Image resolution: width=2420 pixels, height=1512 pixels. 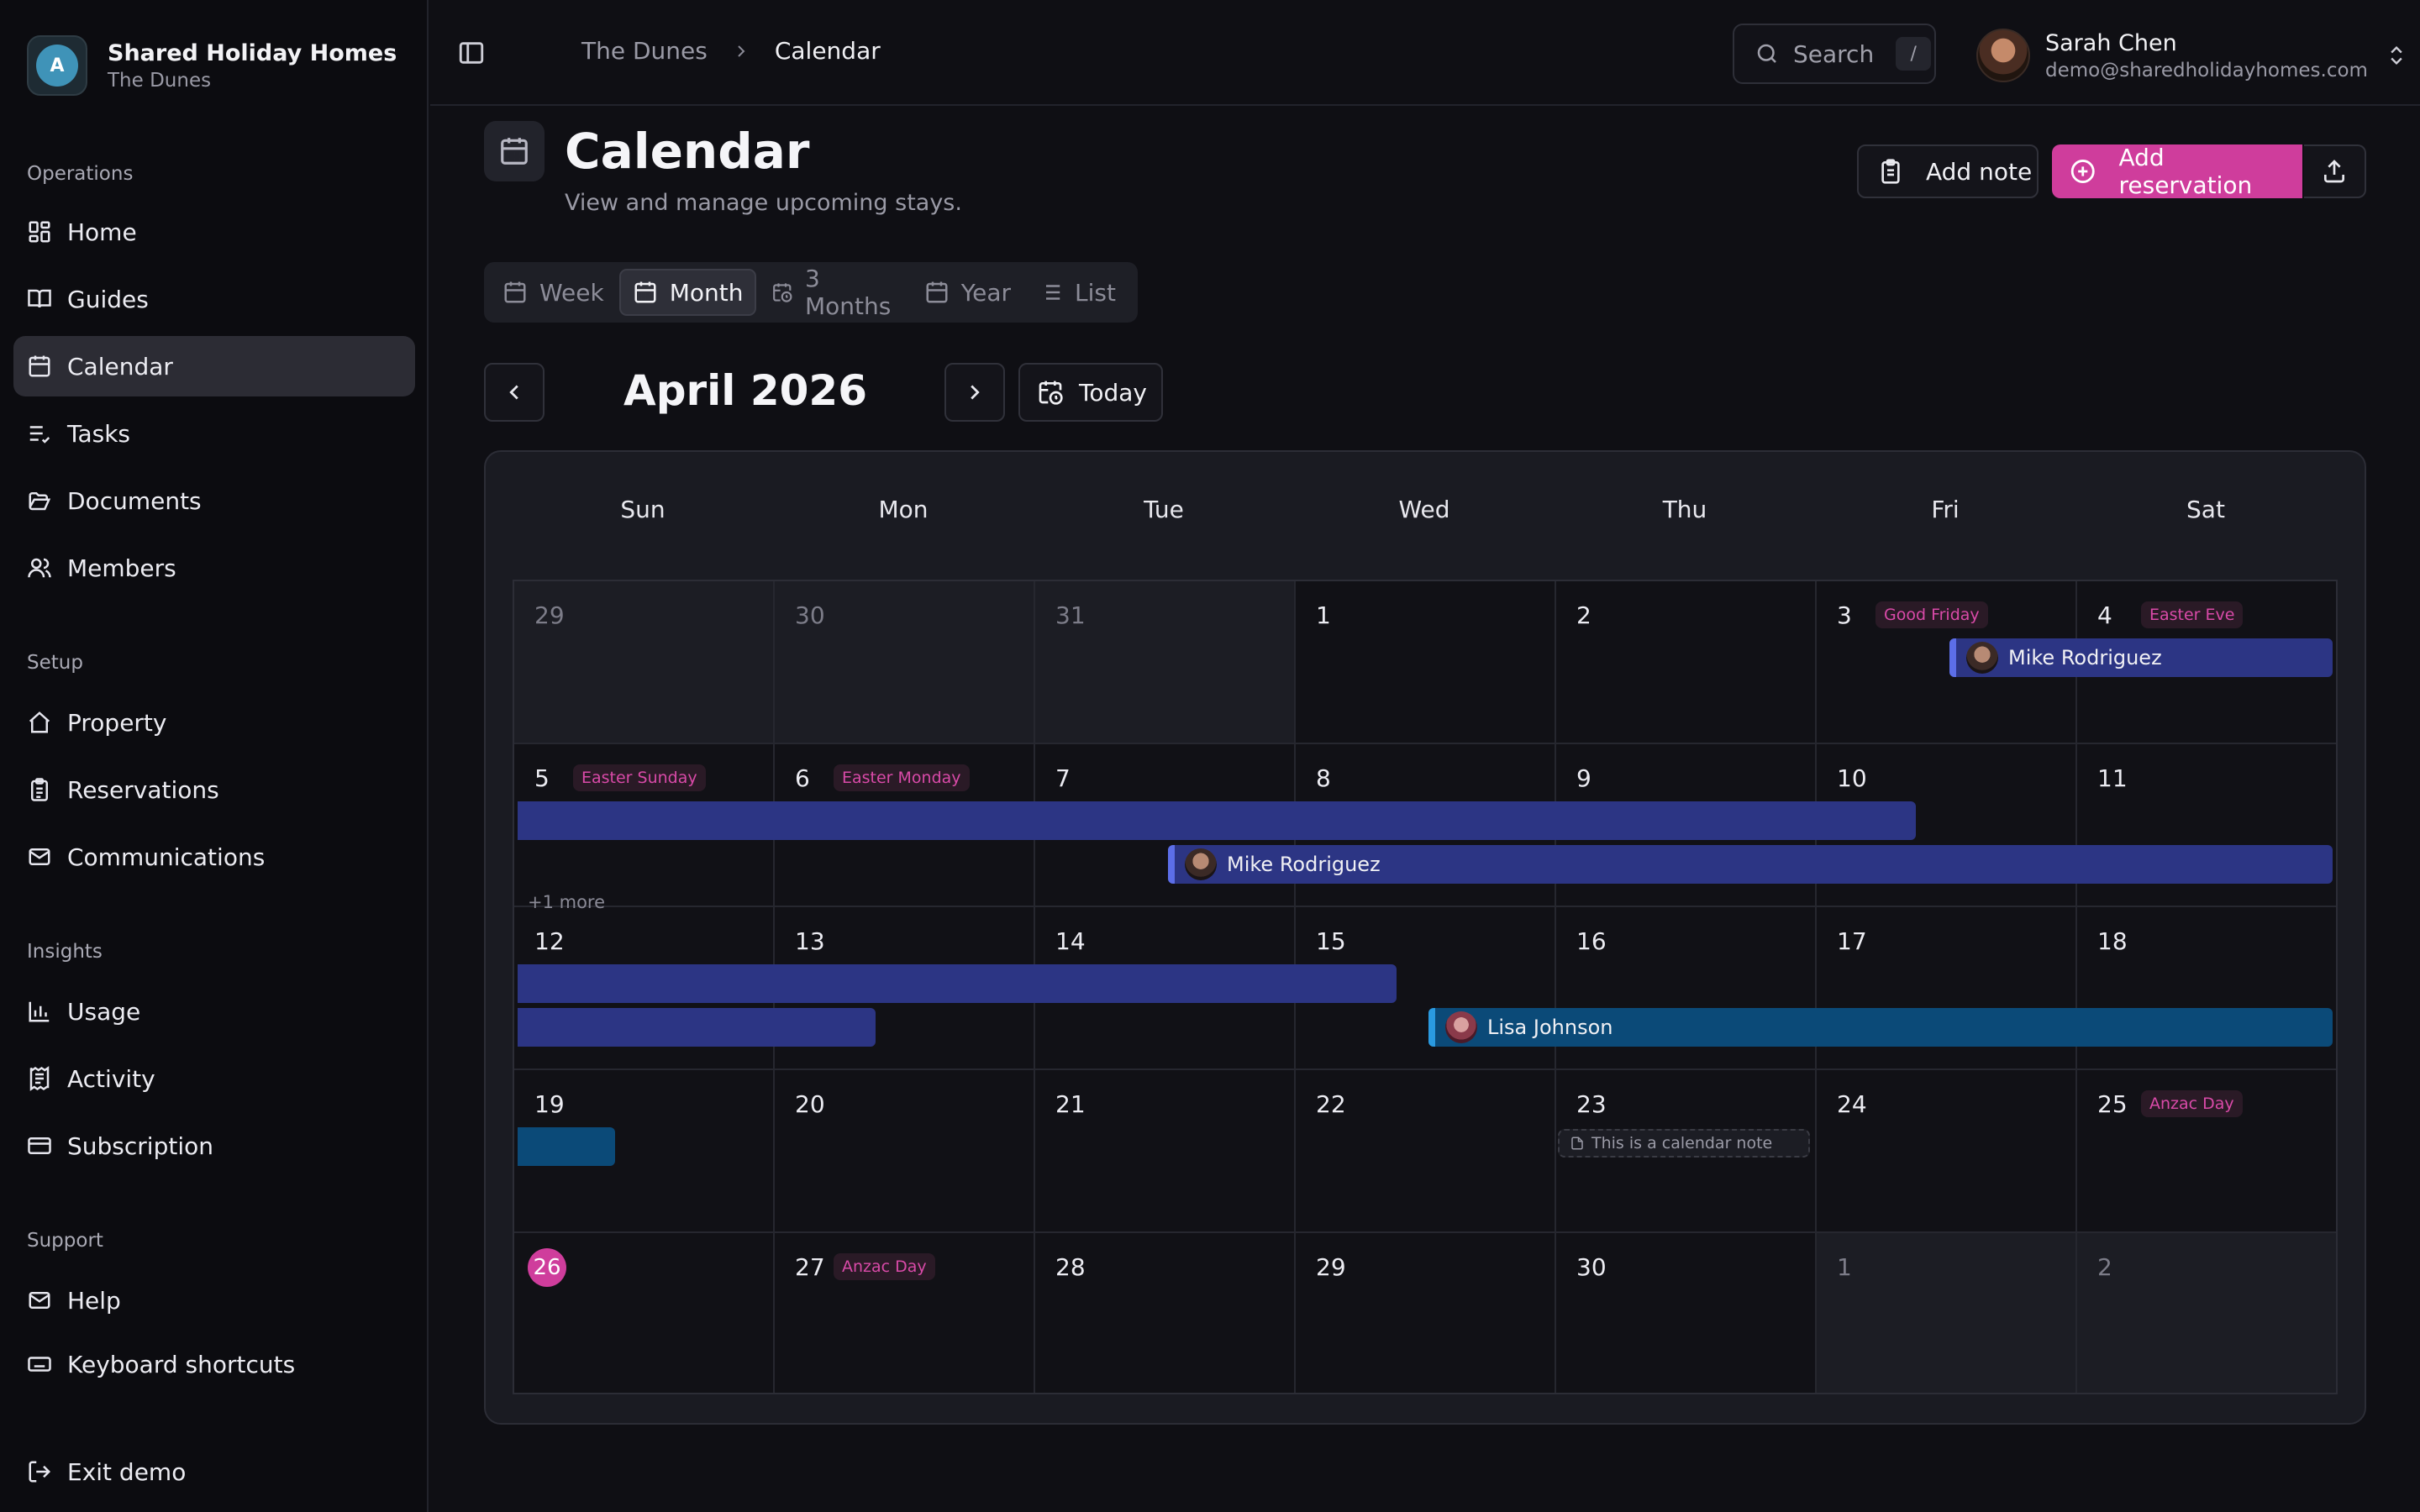 I want to click on reservation-bar: Lisa Johnson, so click(x=1880, y=1027).